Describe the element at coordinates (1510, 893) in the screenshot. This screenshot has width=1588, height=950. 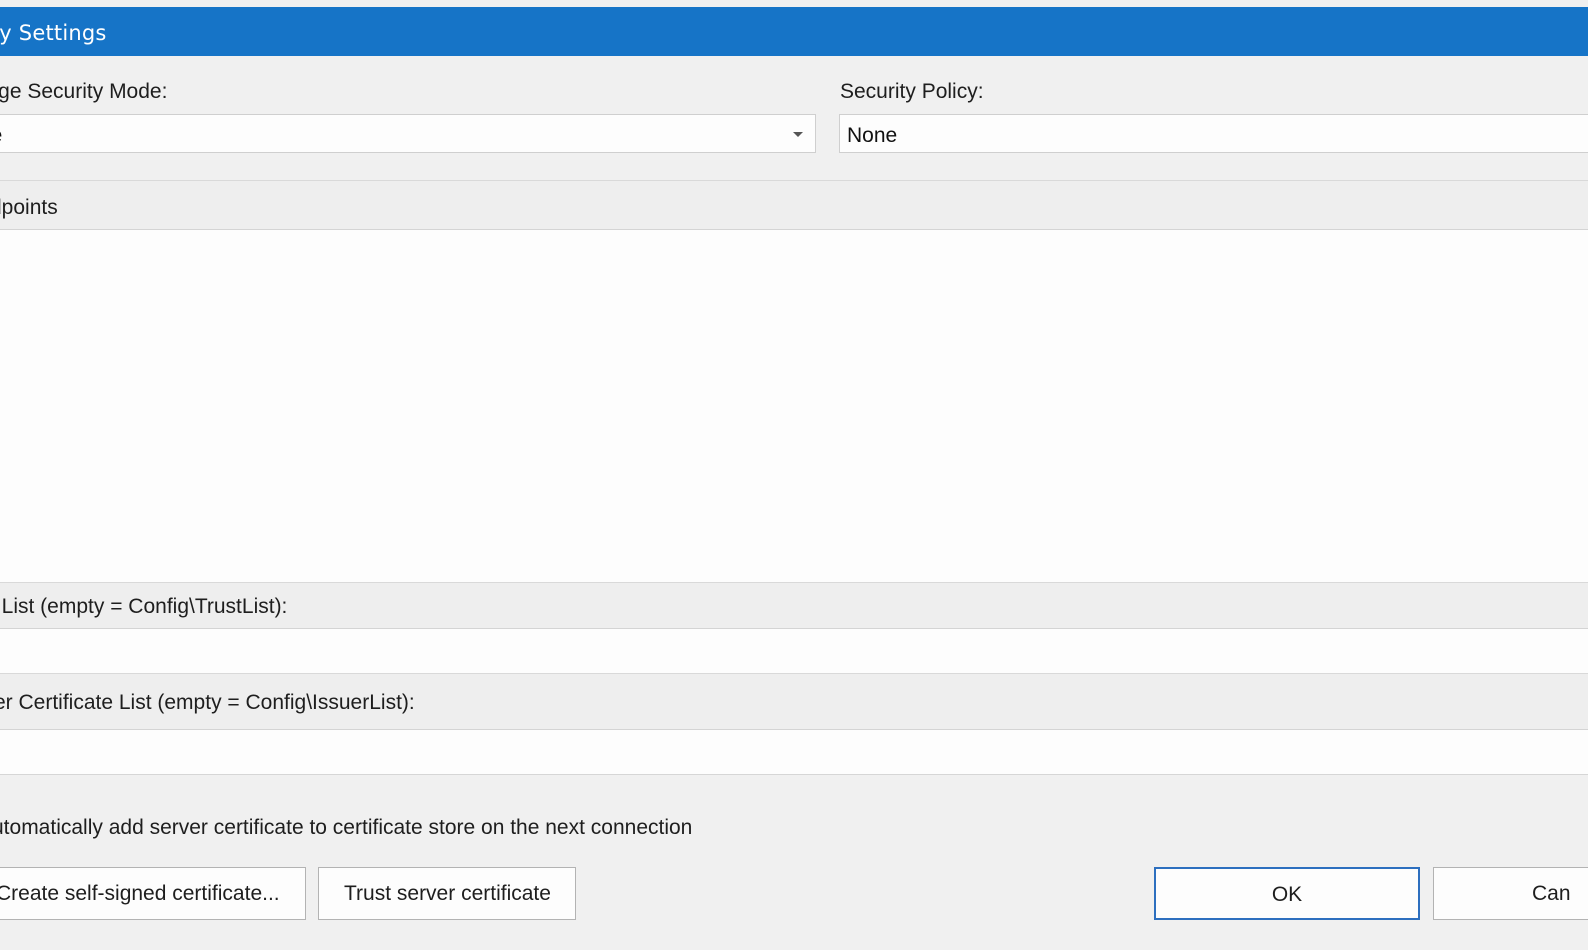
I see `cancel-button: Can` at that location.